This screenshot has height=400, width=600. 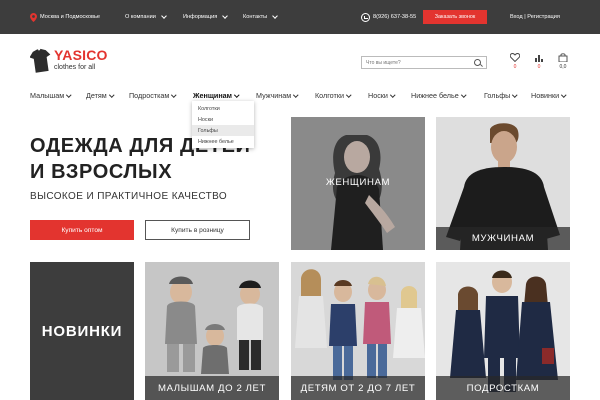 What do you see at coordinates (200, 17) in the screenshot?
I see `menu-info-label: Информация` at bounding box center [200, 17].